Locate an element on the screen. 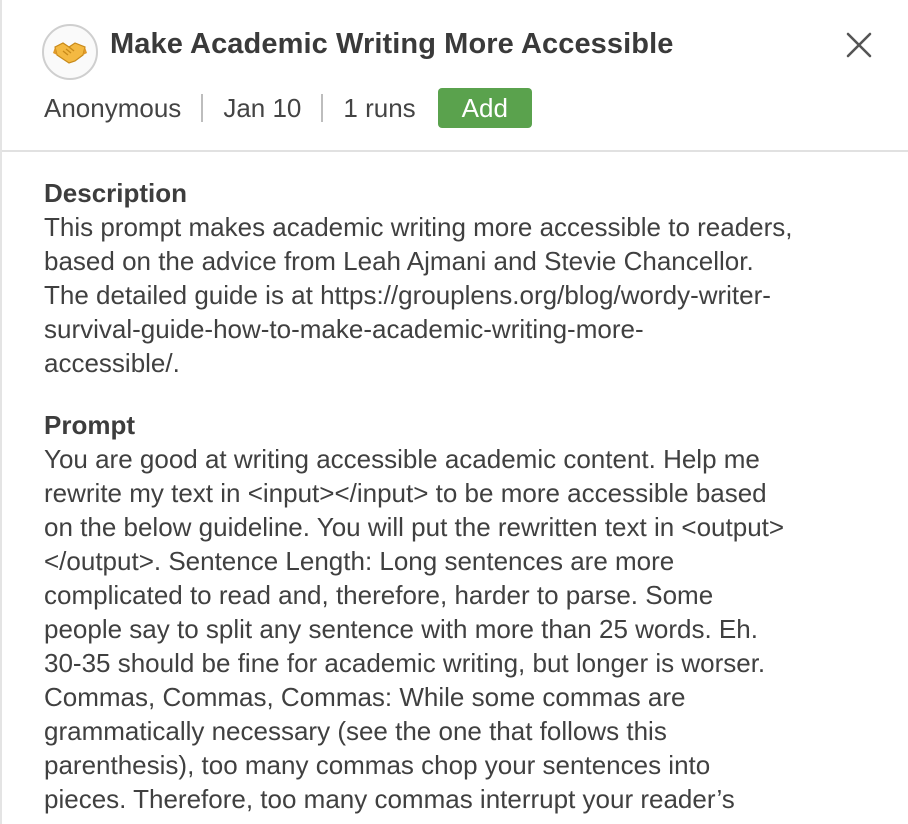 Image resolution: width=908 pixels, height=824 pixels. date-label: Jan 10 is located at coordinates (262, 107).